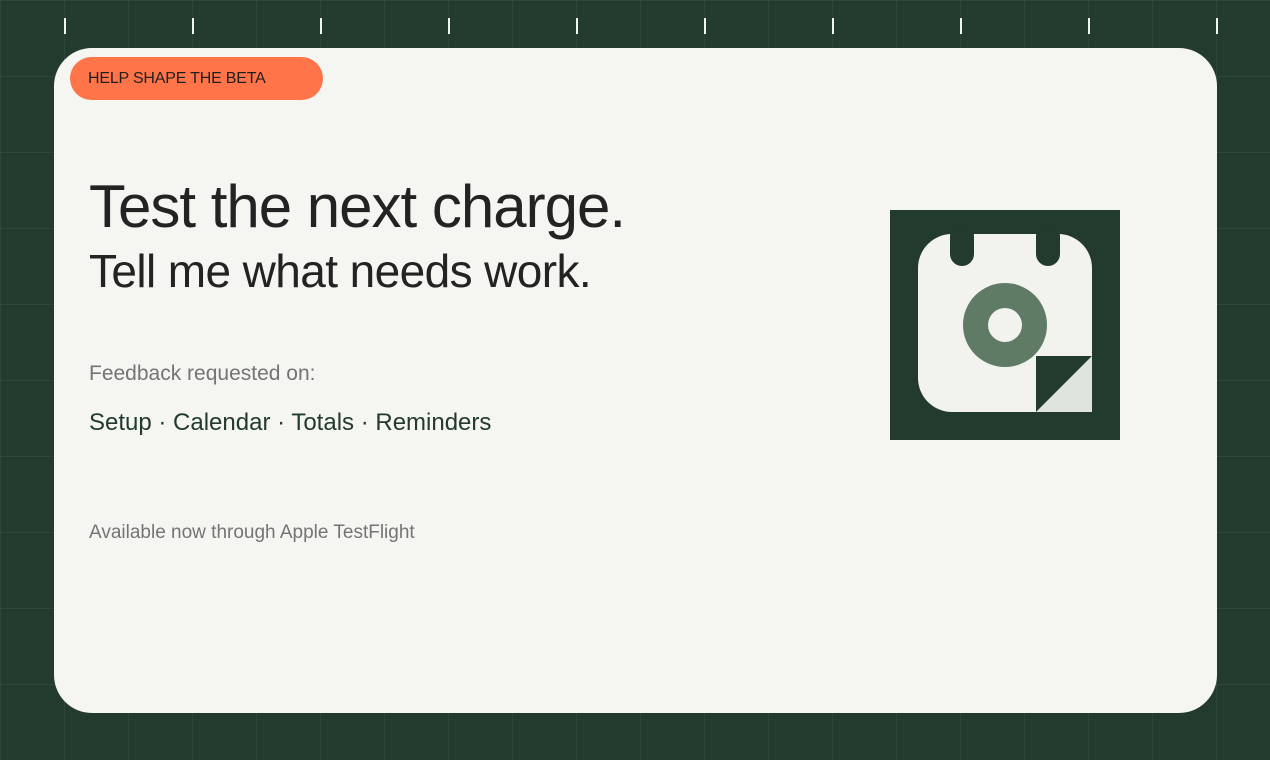 The width and height of the screenshot is (1270, 760). I want to click on availability-note: Available now through Apple TestFlight, so click(252, 532).